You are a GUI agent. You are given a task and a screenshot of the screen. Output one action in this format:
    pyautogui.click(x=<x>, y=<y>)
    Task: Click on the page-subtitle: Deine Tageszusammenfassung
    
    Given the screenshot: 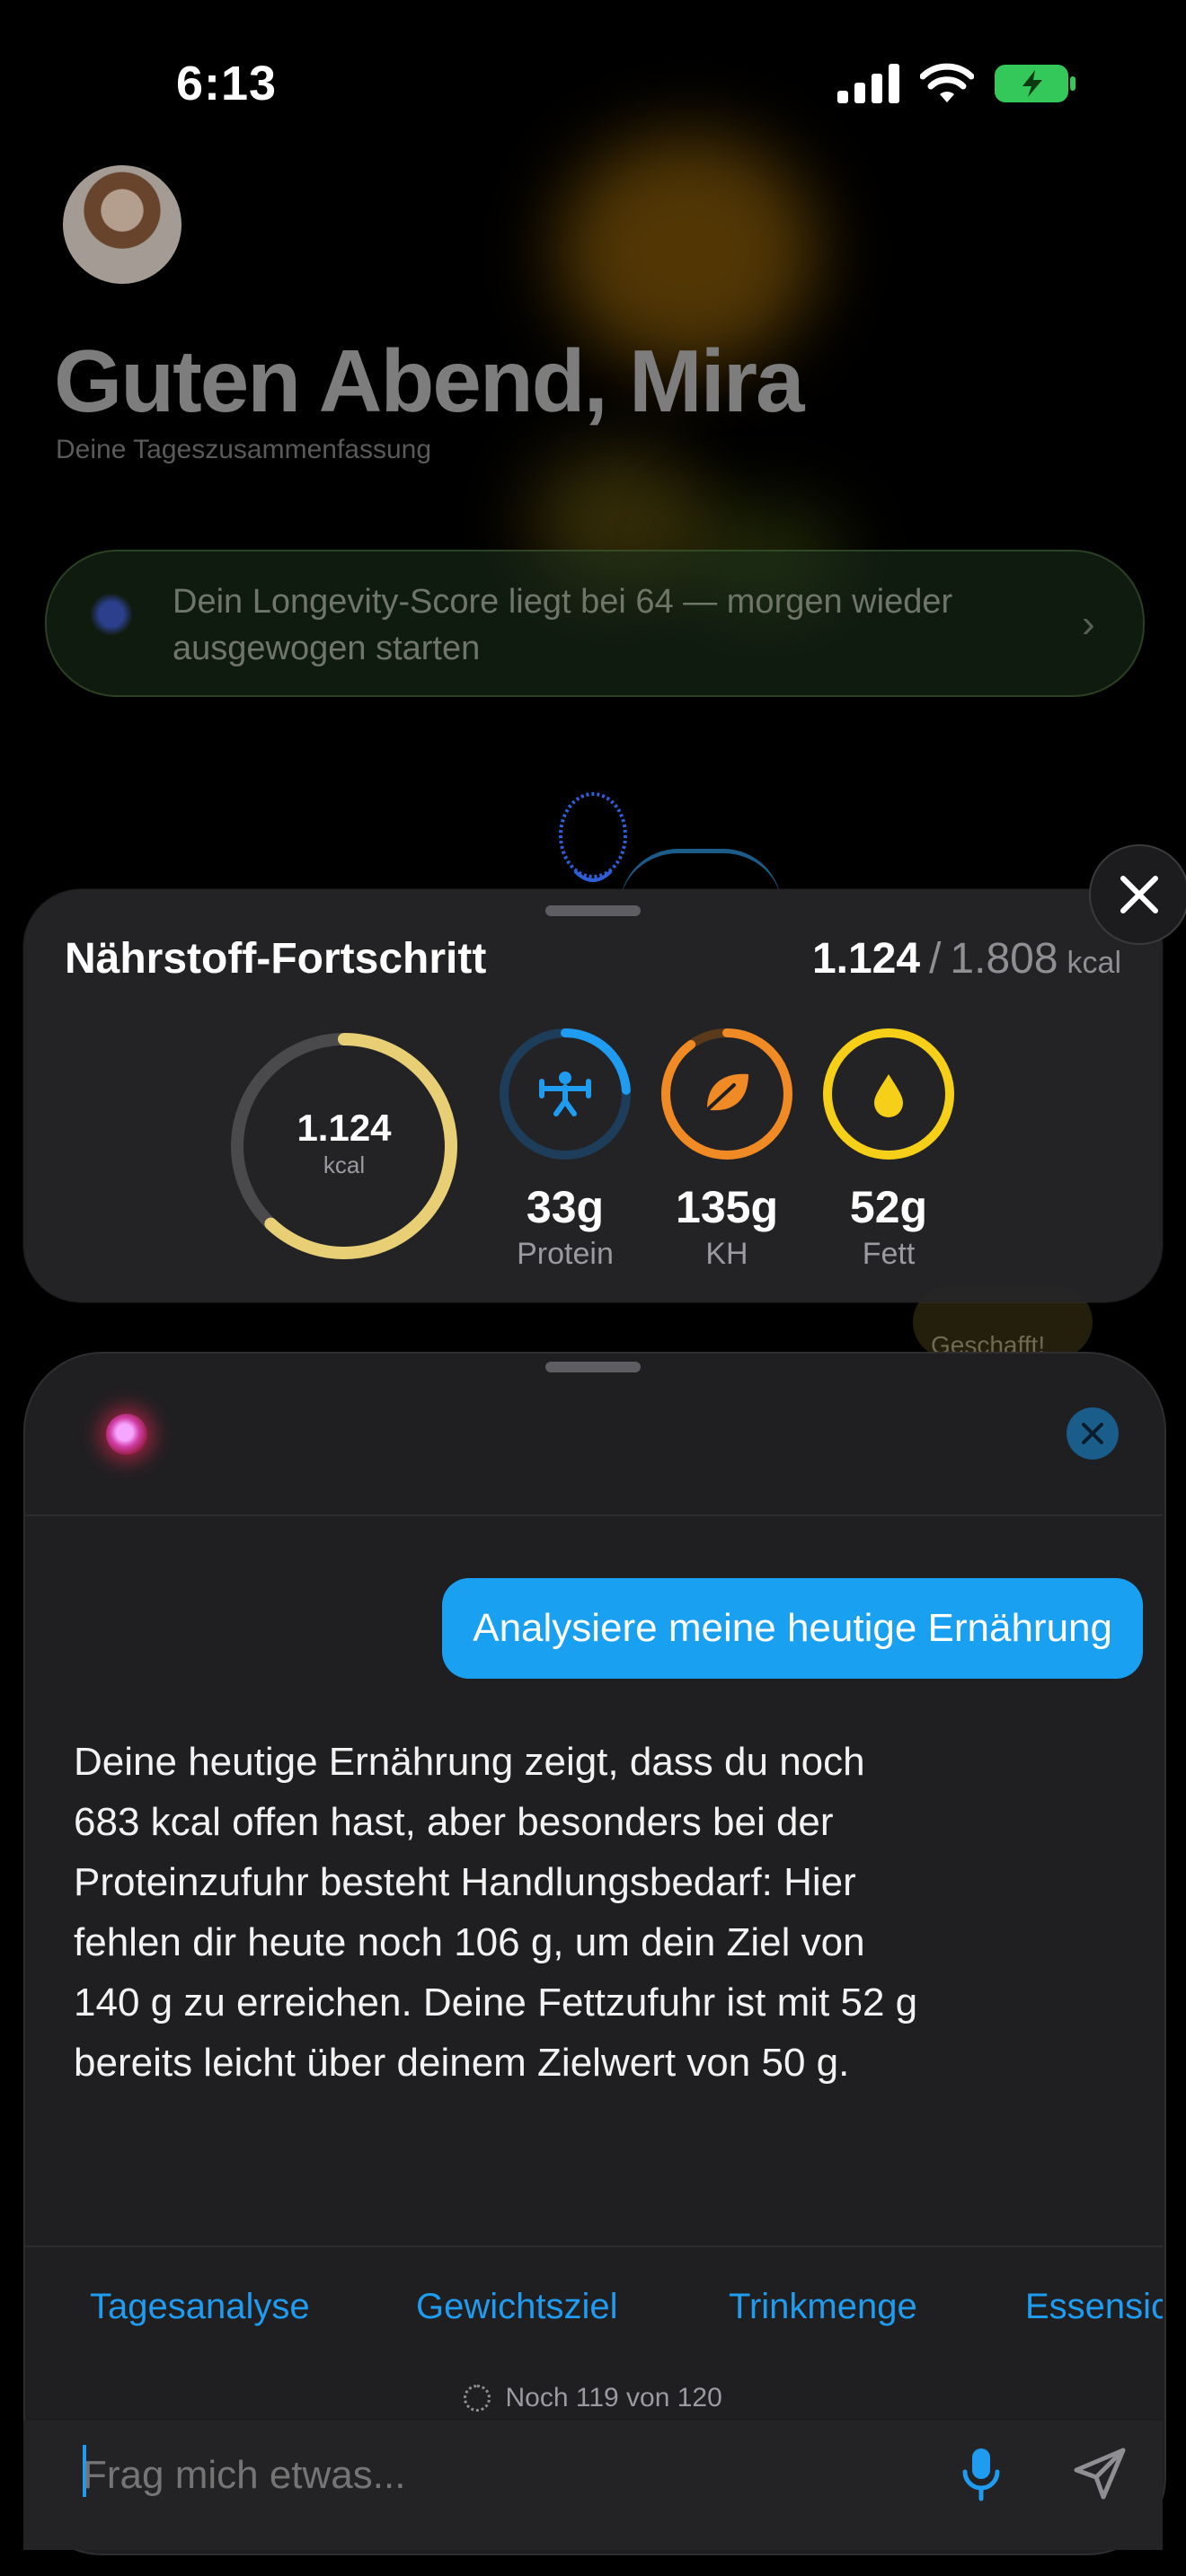 What is the action you would take?
    pyautogui.click(x=244, y=449)
    